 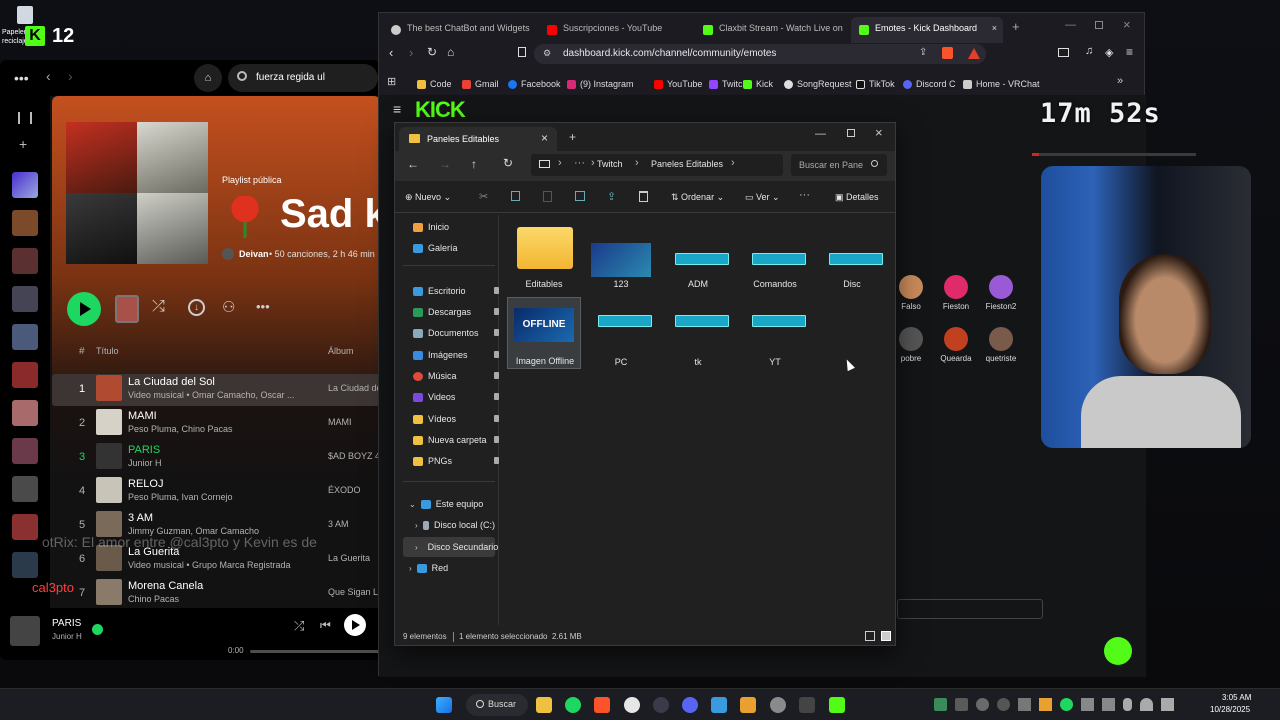 I want to click on sidebar-toggle-icon, so click(x=1063, y=52).